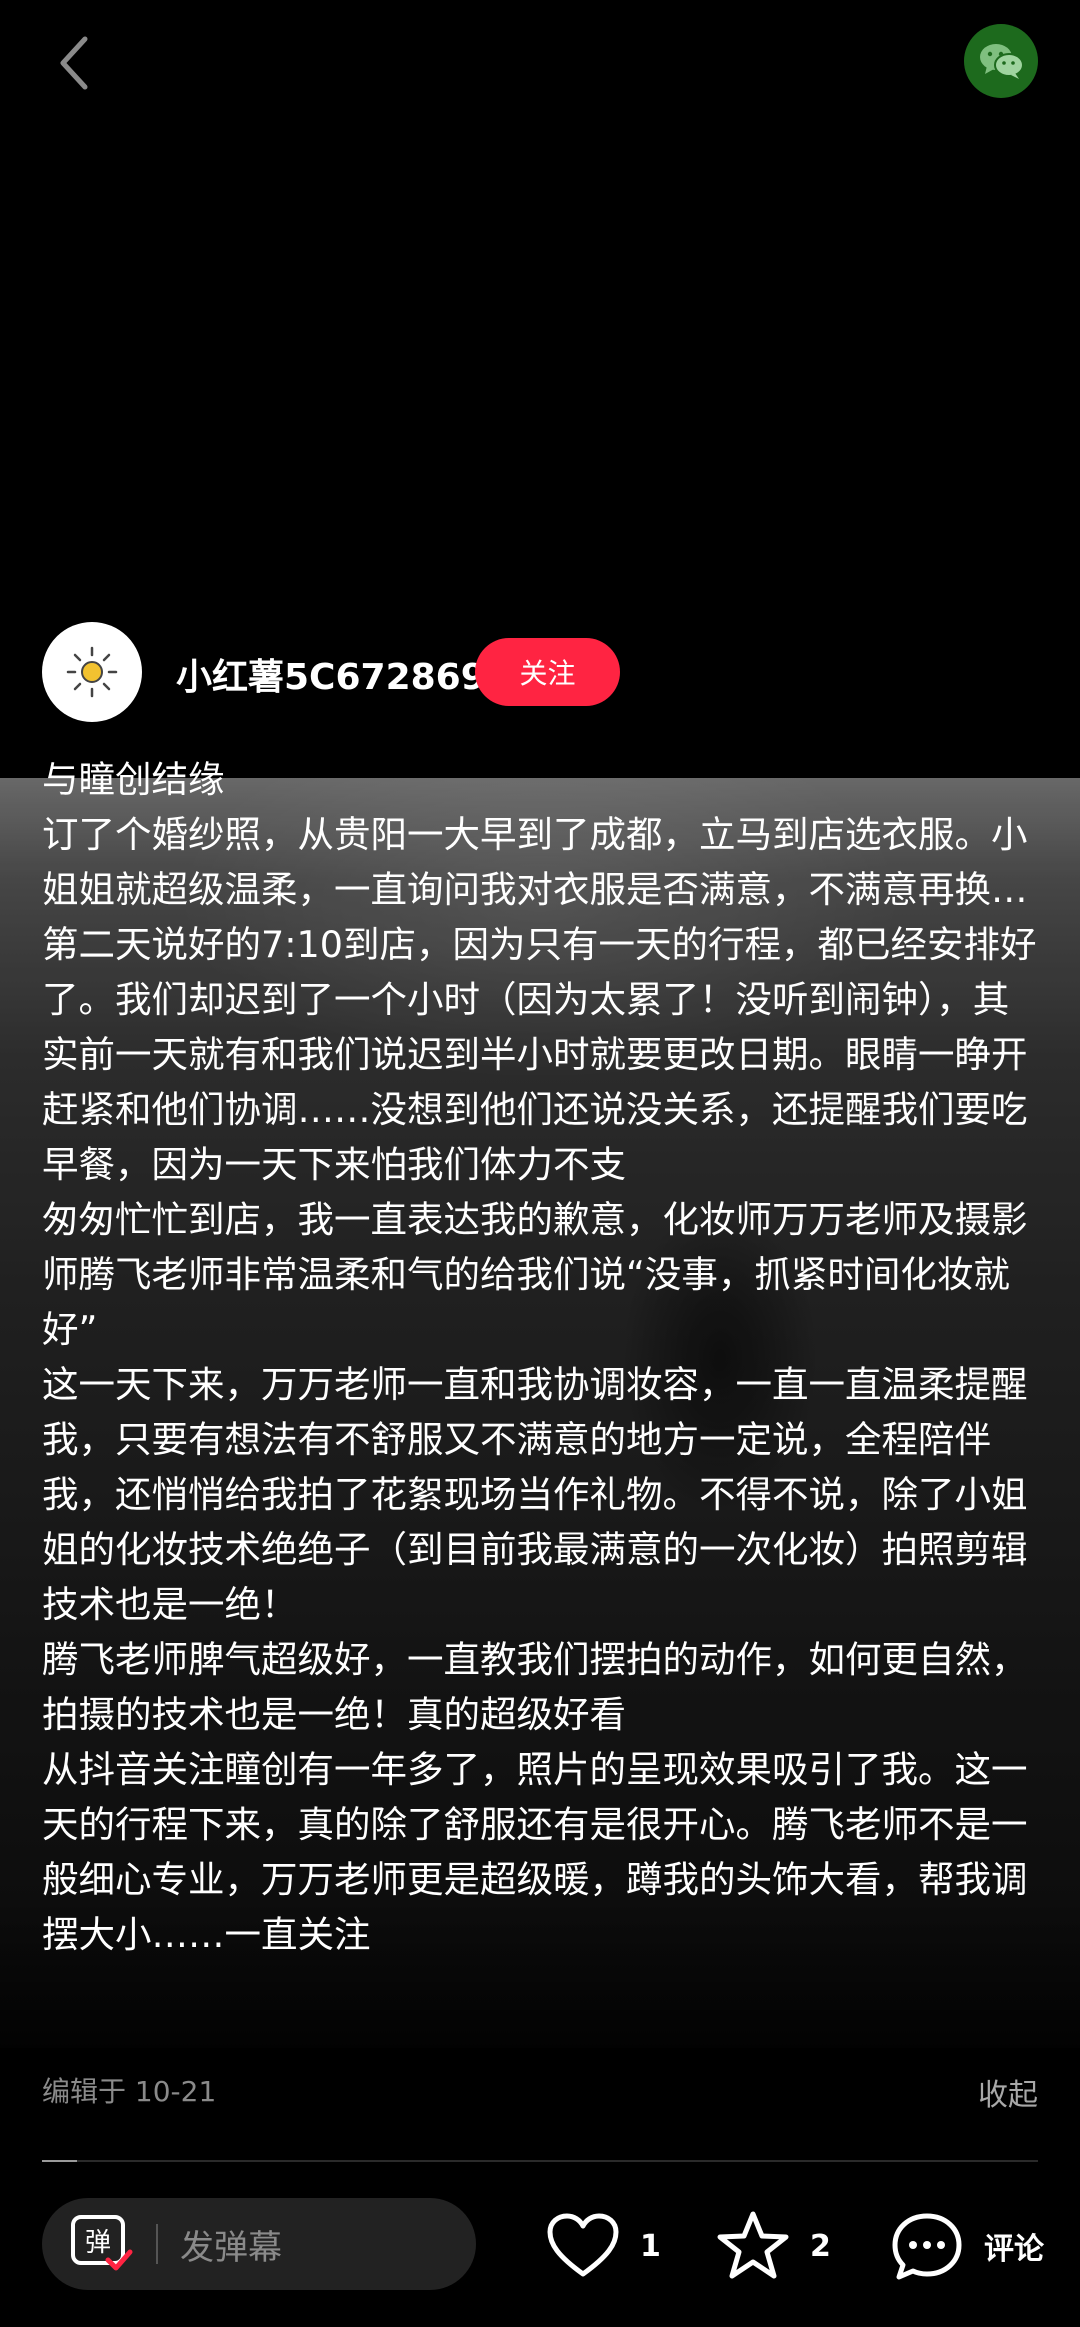 This screenshot has height=2327, width=1080. What do you see at coordinates (927, 2246) in the screenshot?
I see `comment-icon` at bounding box center [927, 2246].